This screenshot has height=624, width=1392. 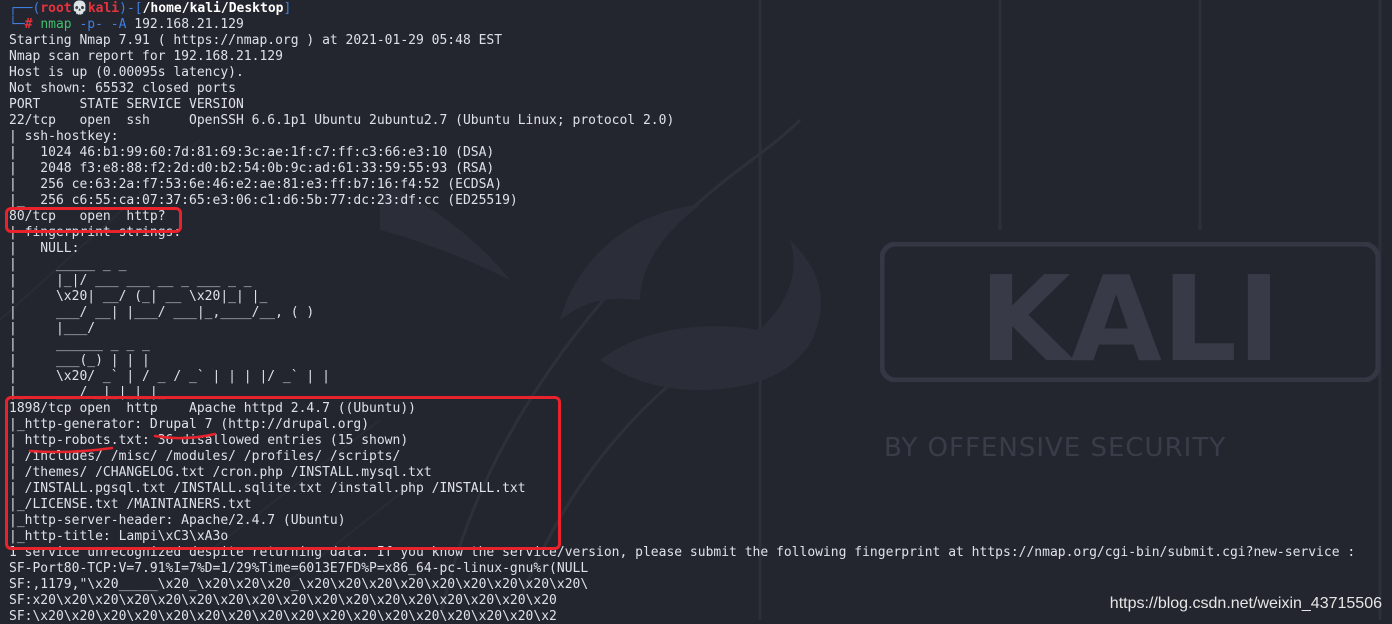 I want to click on csdn-watermark: https://blog.csdn.net/weixin_43715506, so click(x=1245, y=603).